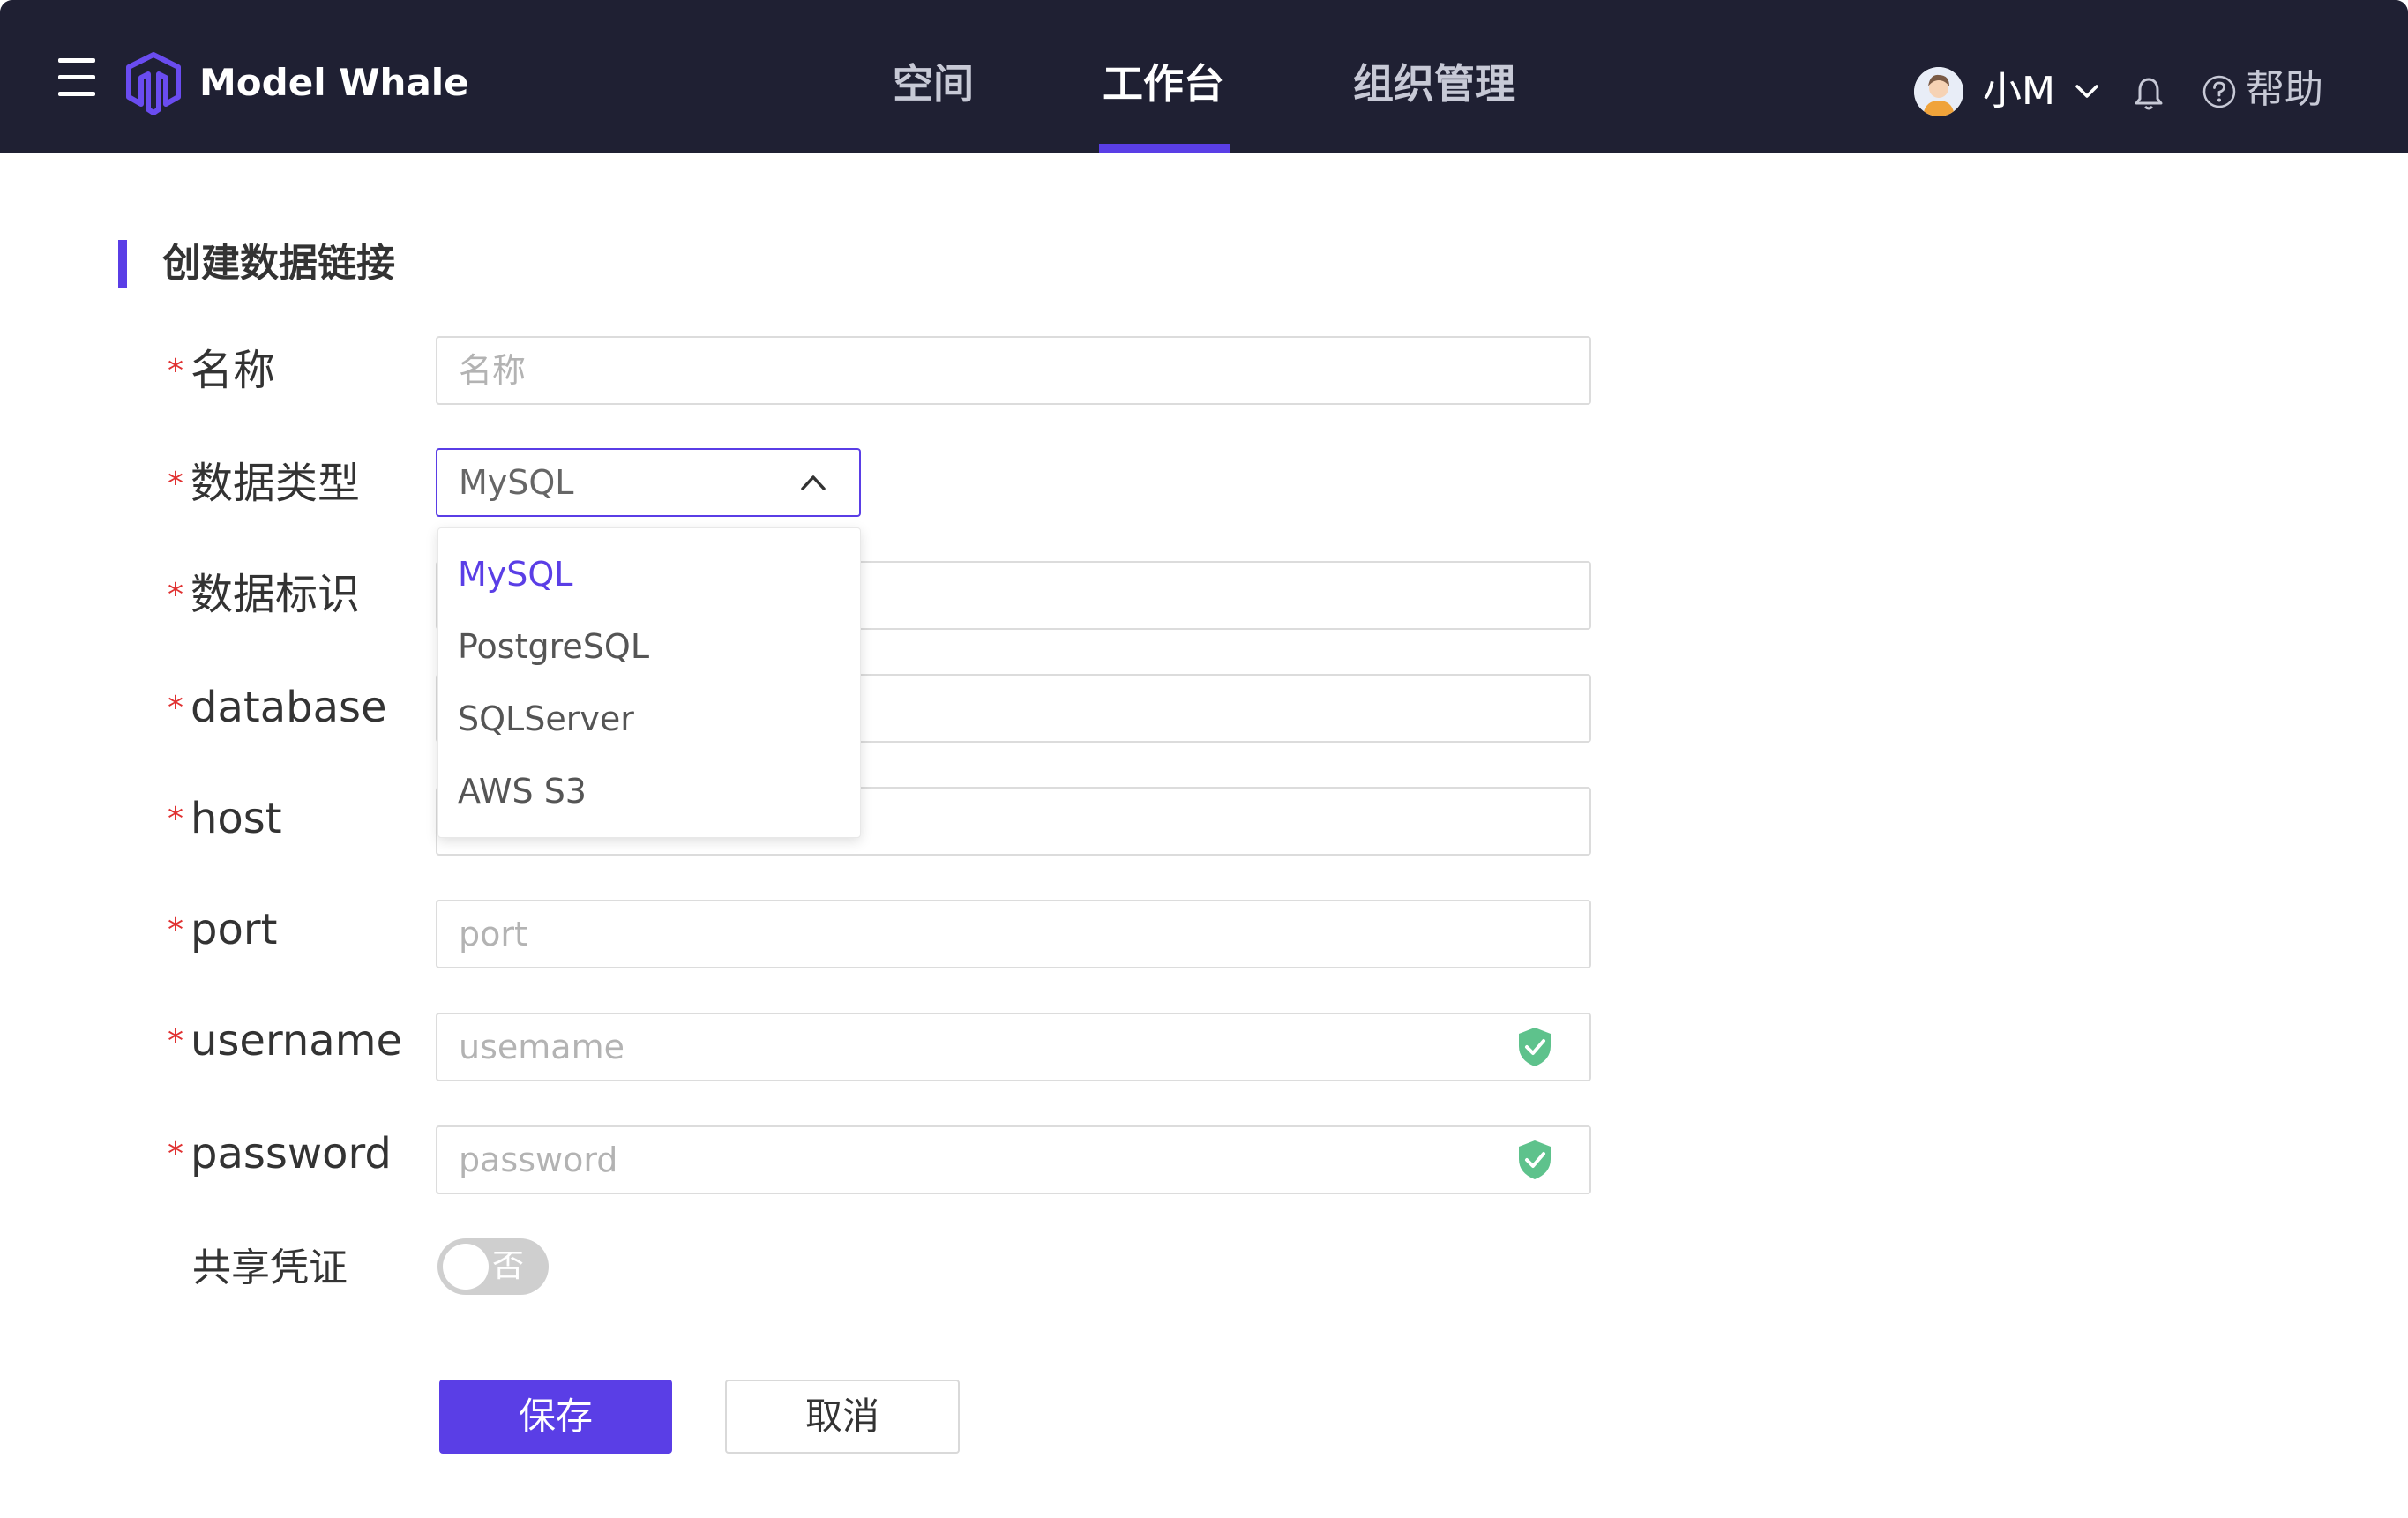 This screenshot has width=2408, height=1518. What do you see at coordinates (515, 574) in the screenshot?
I see `dropdown-option-mysql: MySQL` at bounding box center [515, 574].